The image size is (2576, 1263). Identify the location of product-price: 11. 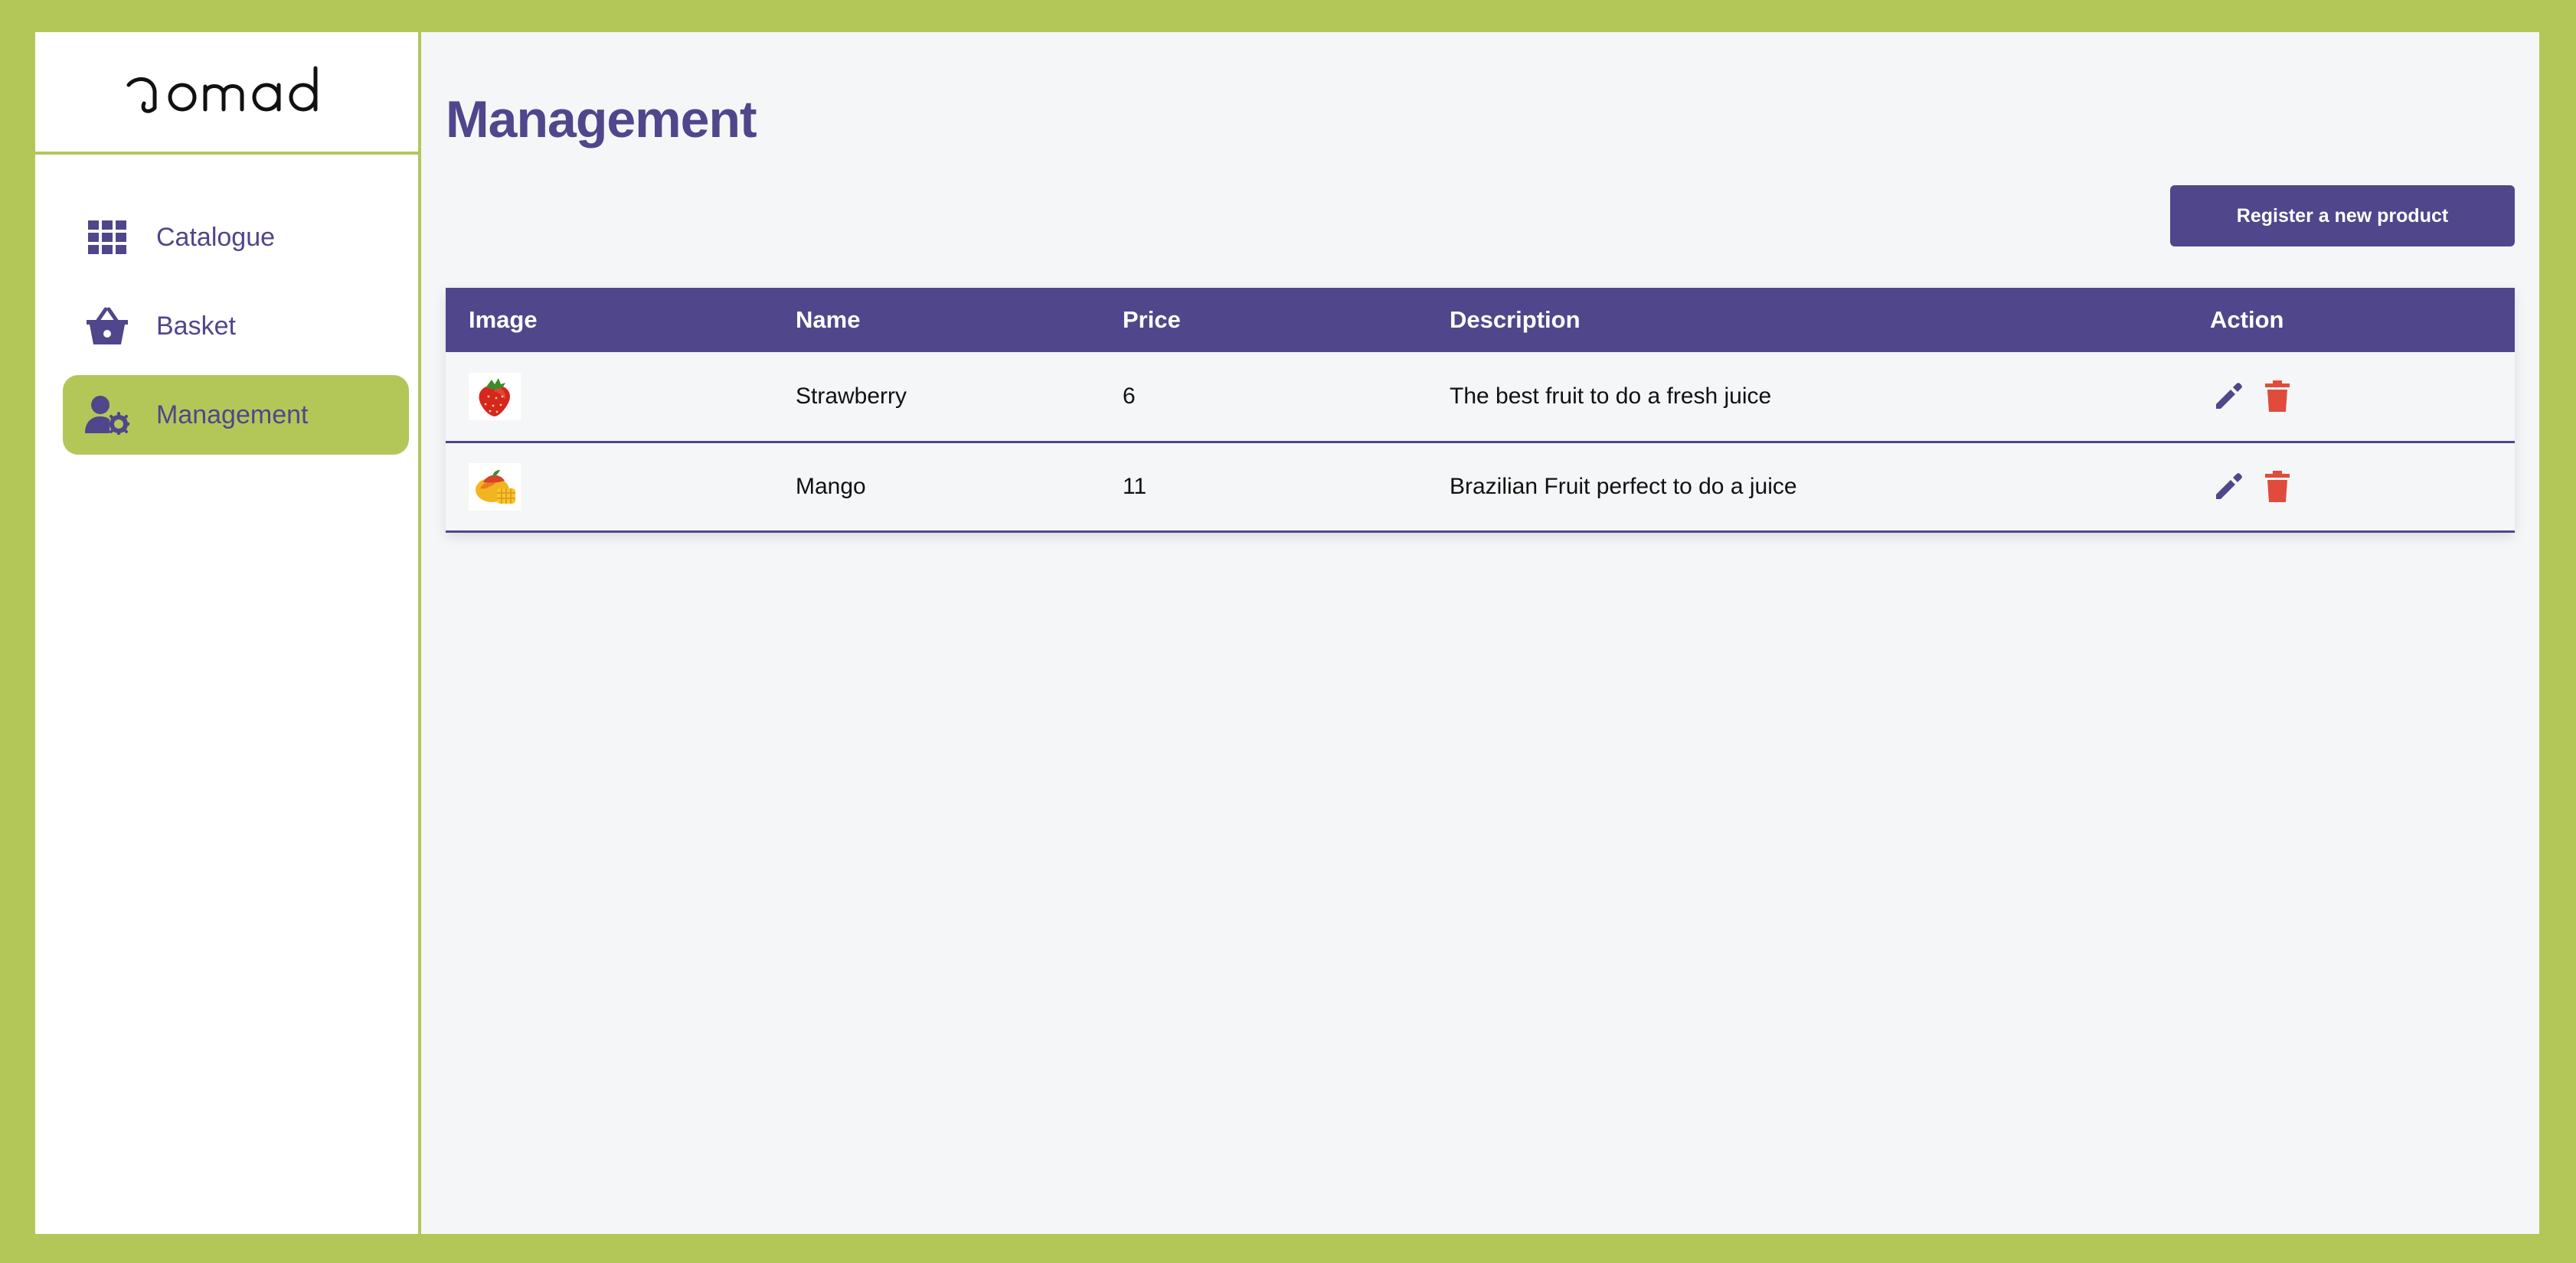
(1135, 486).